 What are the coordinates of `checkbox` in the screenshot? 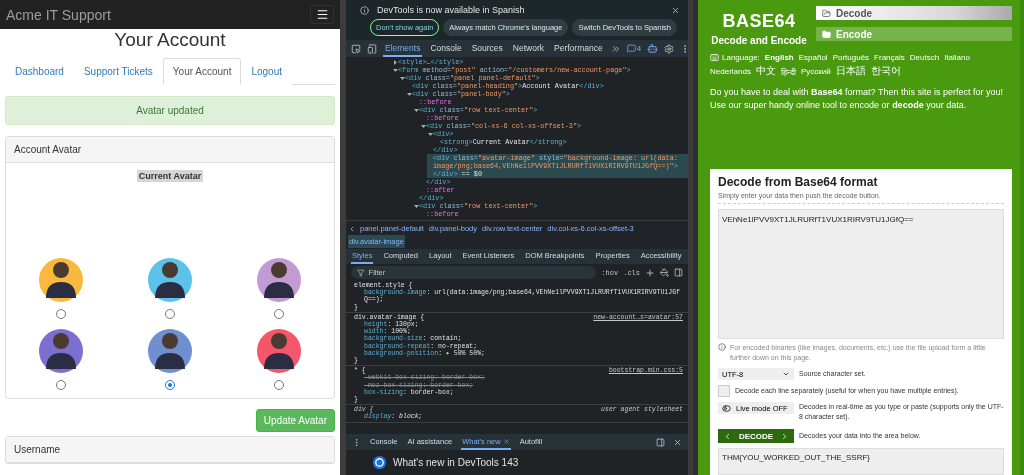 It's located at (724, 391).